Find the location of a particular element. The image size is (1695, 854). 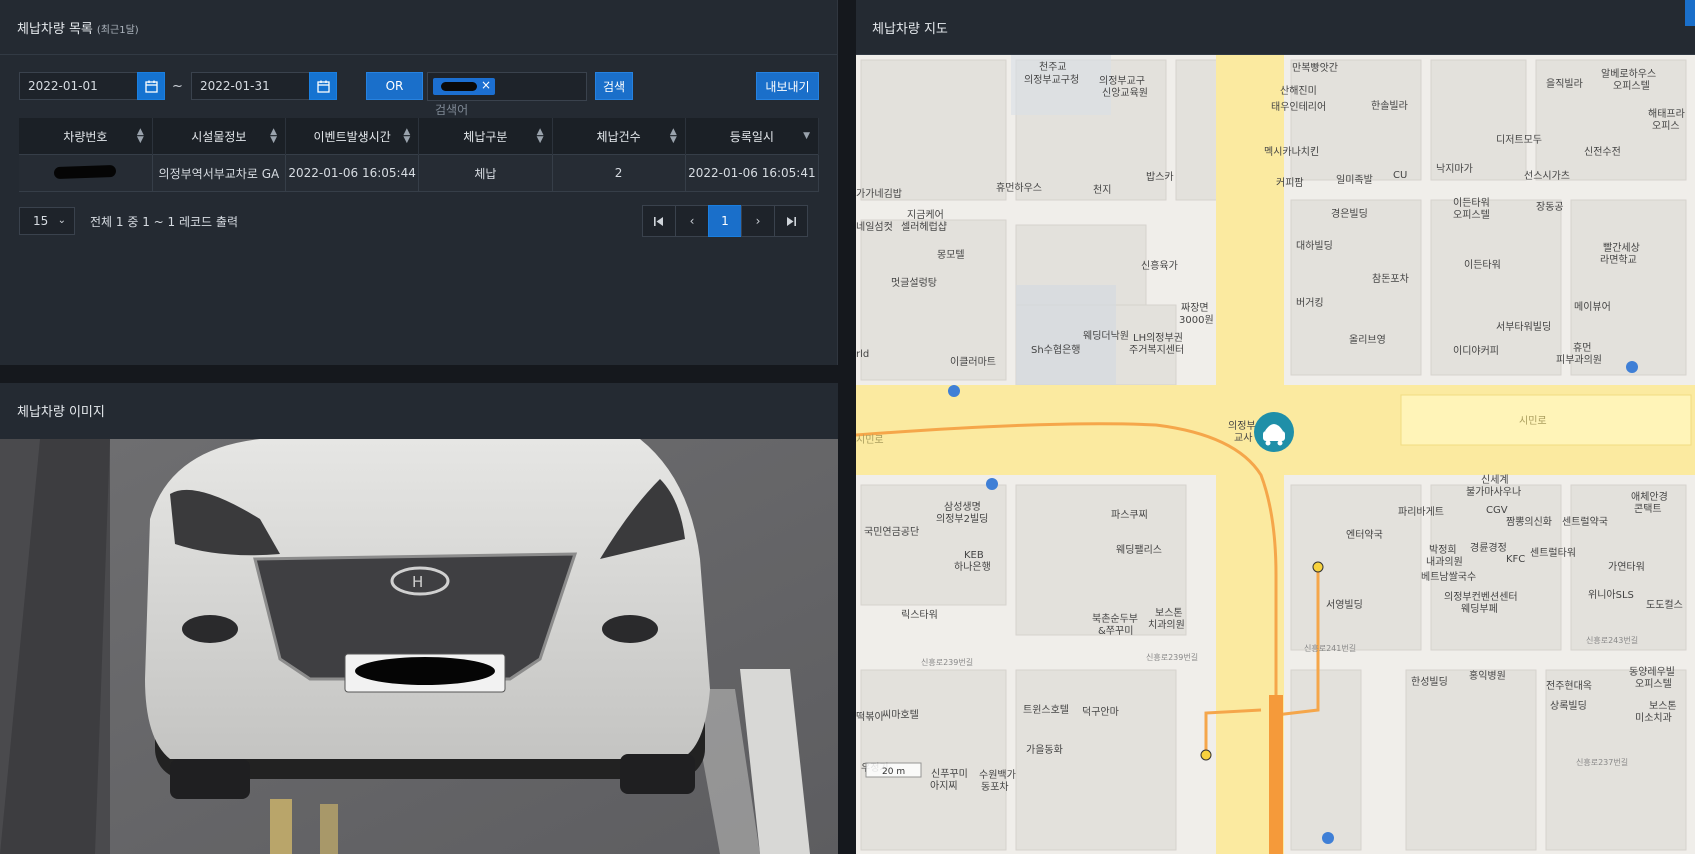

map-label: 센트럴타워 is located at coordinates (1553, 552).